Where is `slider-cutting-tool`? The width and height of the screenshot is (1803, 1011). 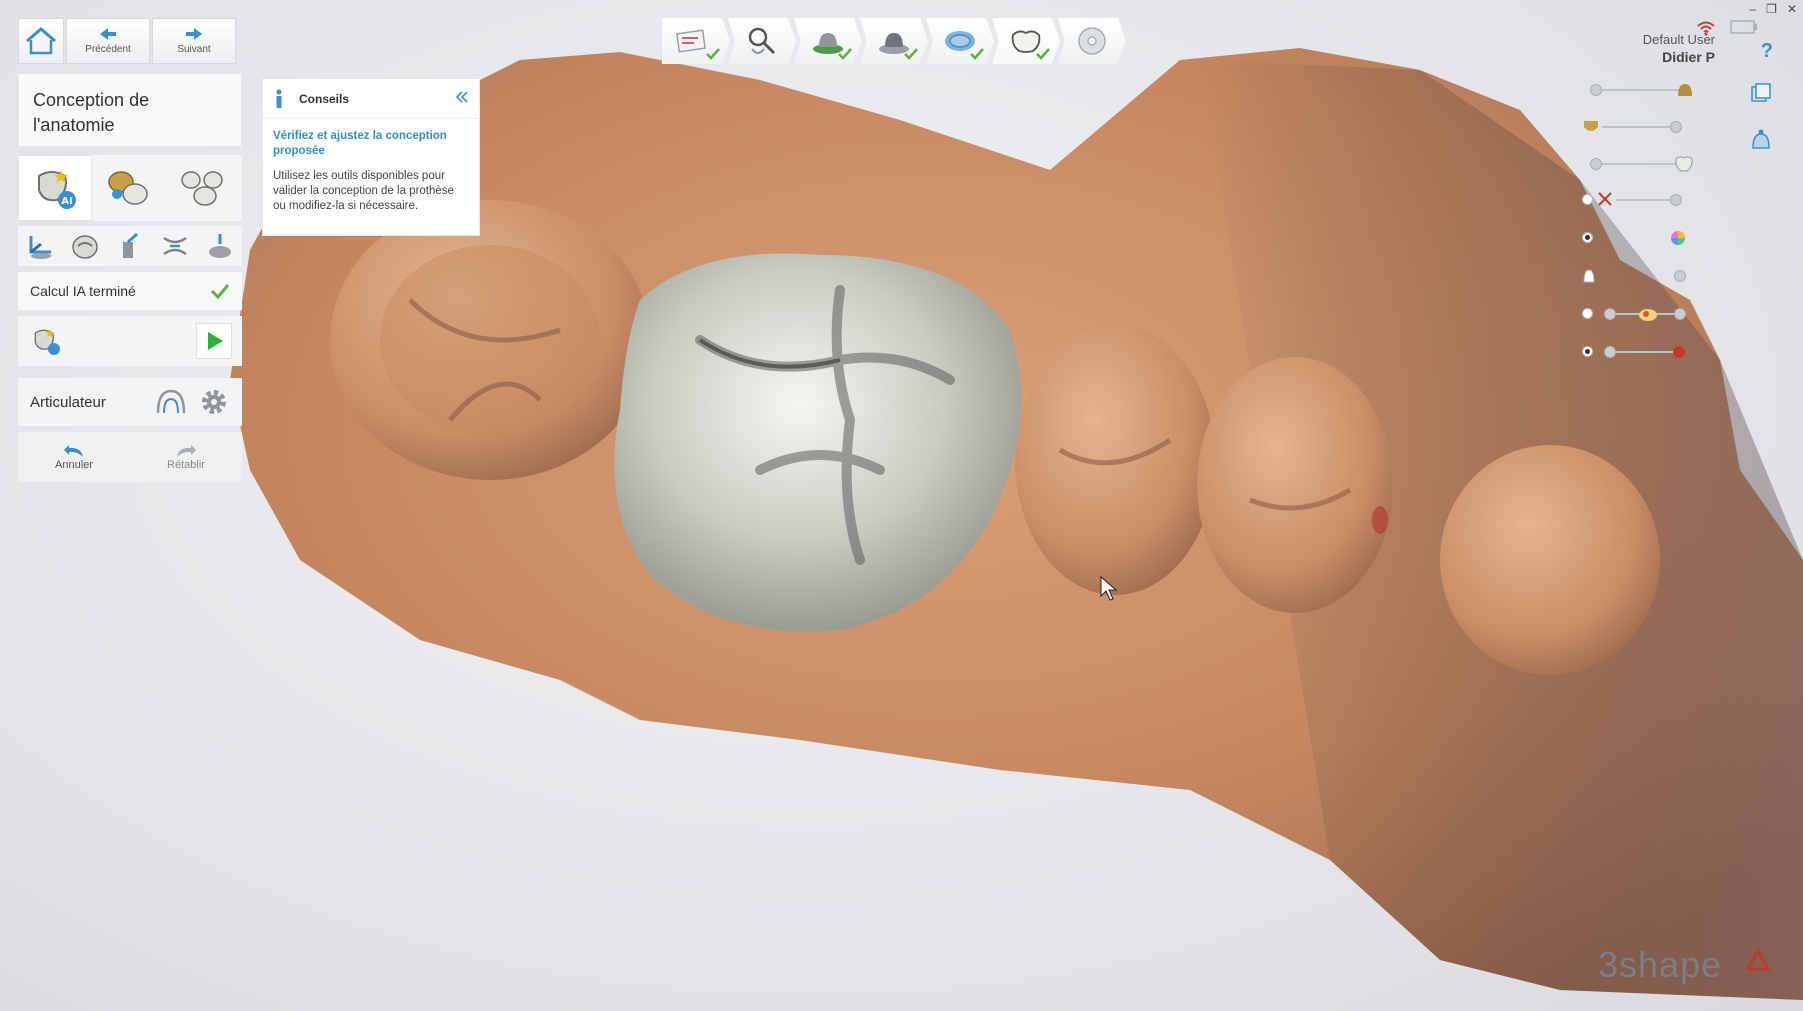 slider-cutting-tool is located at coordinates (1638, 200).